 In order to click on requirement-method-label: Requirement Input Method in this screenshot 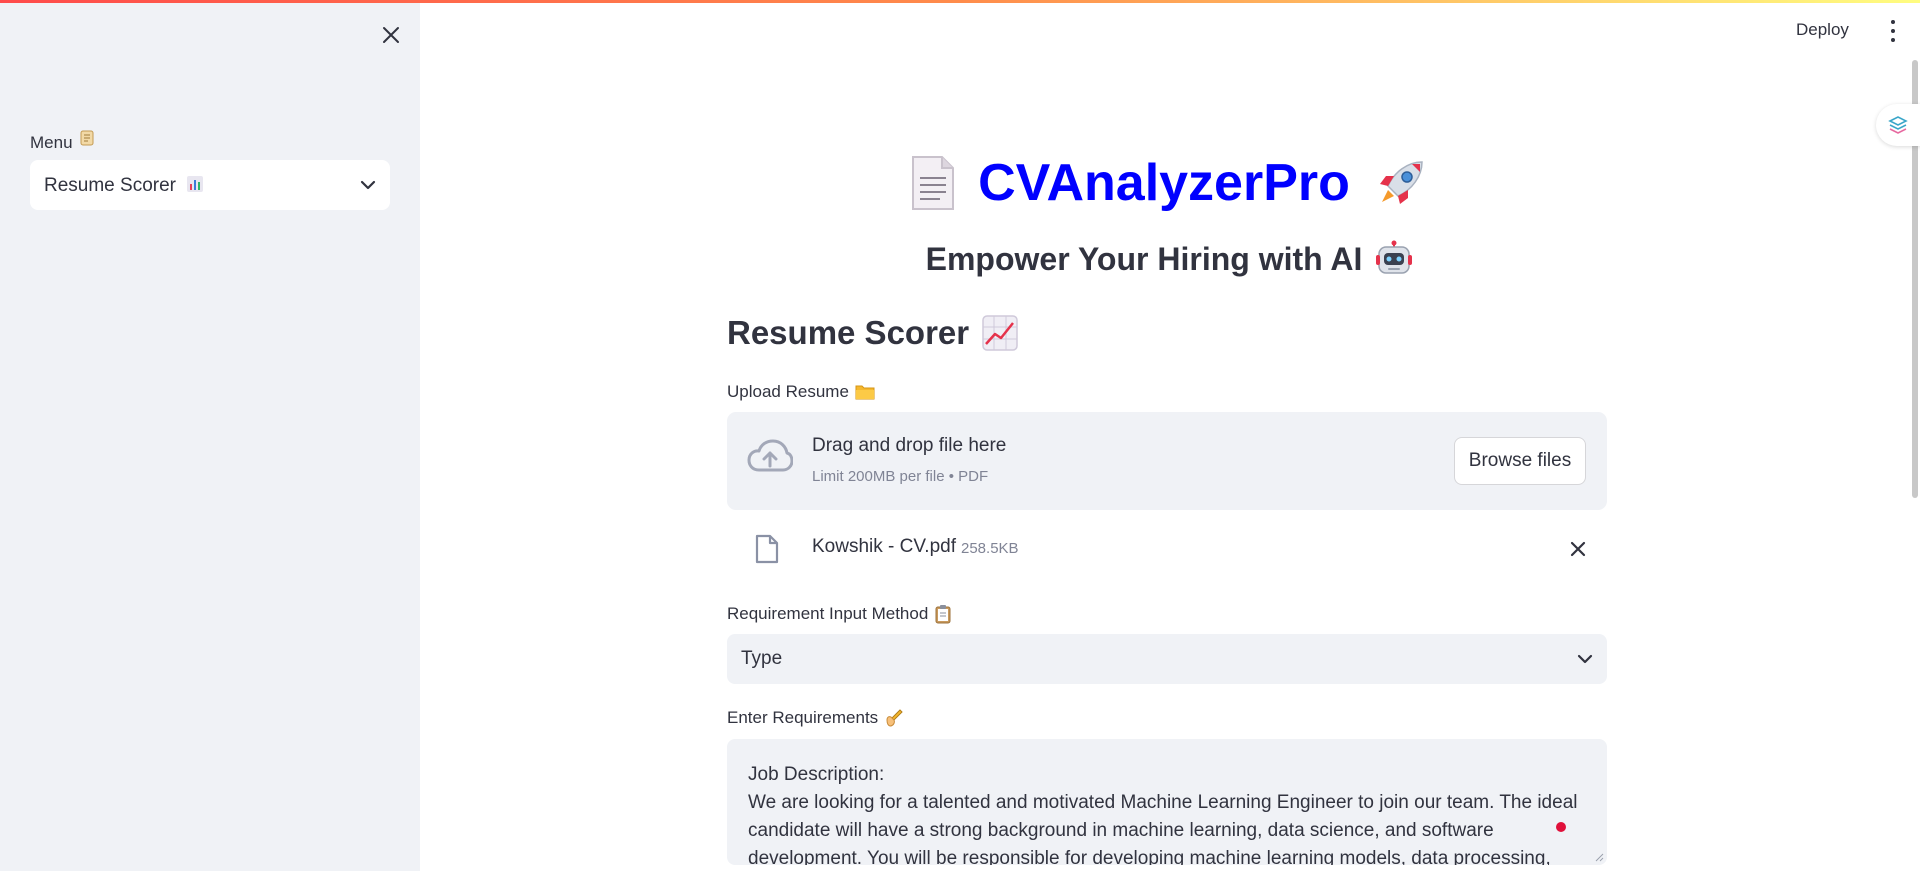, I will do `click(839, 614)`.